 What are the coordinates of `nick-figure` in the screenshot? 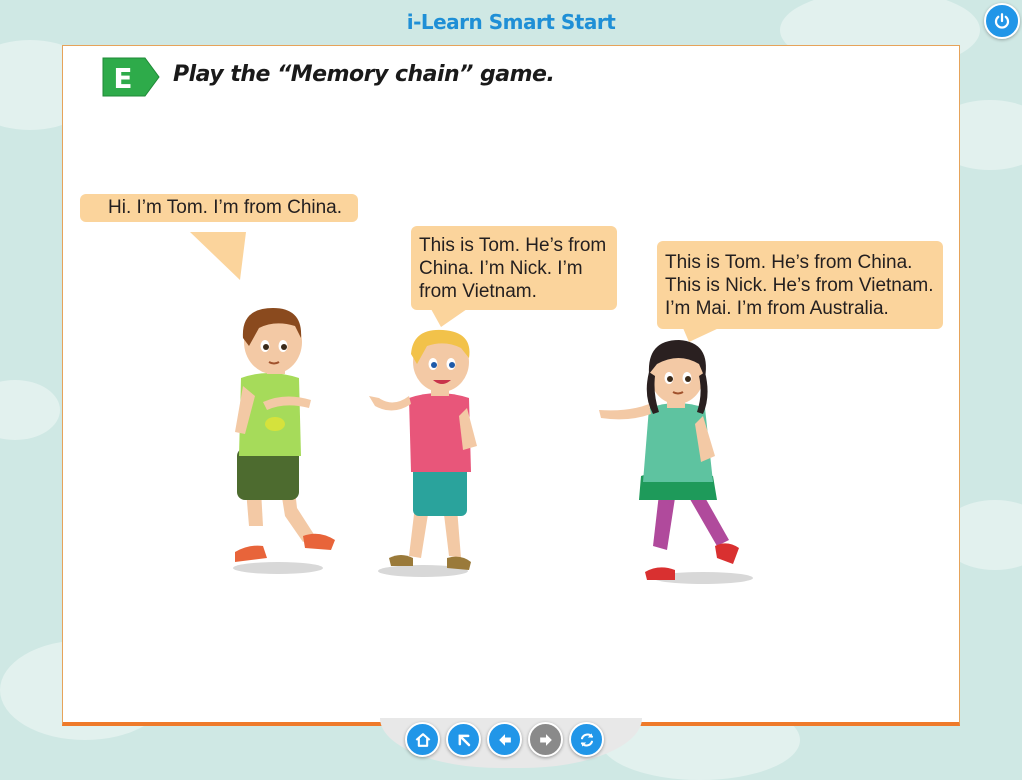 It's located at (423, 453).